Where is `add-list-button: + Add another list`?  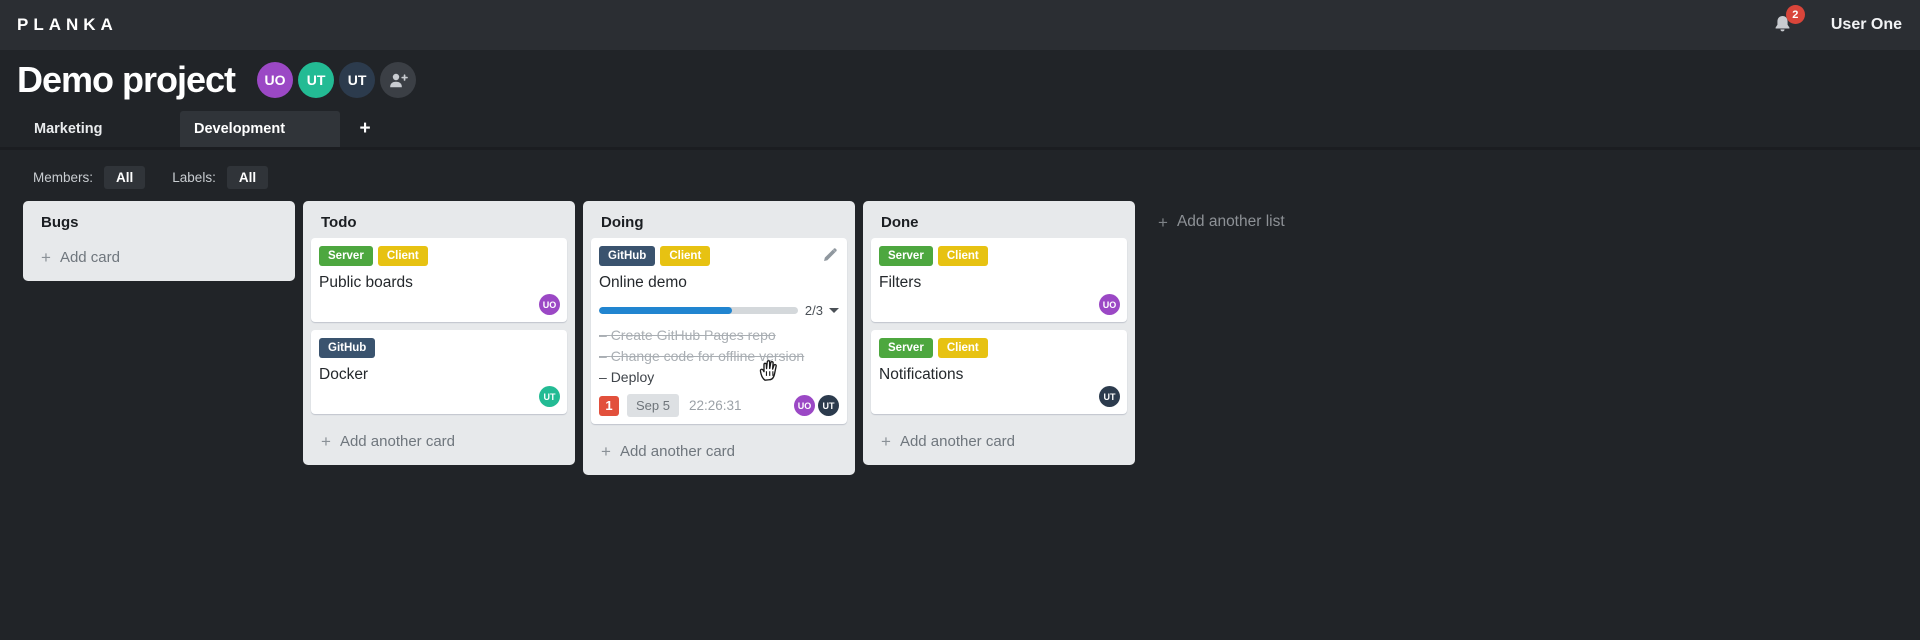
add-list-button: + Add another list is located at coordinates (1221, 222).